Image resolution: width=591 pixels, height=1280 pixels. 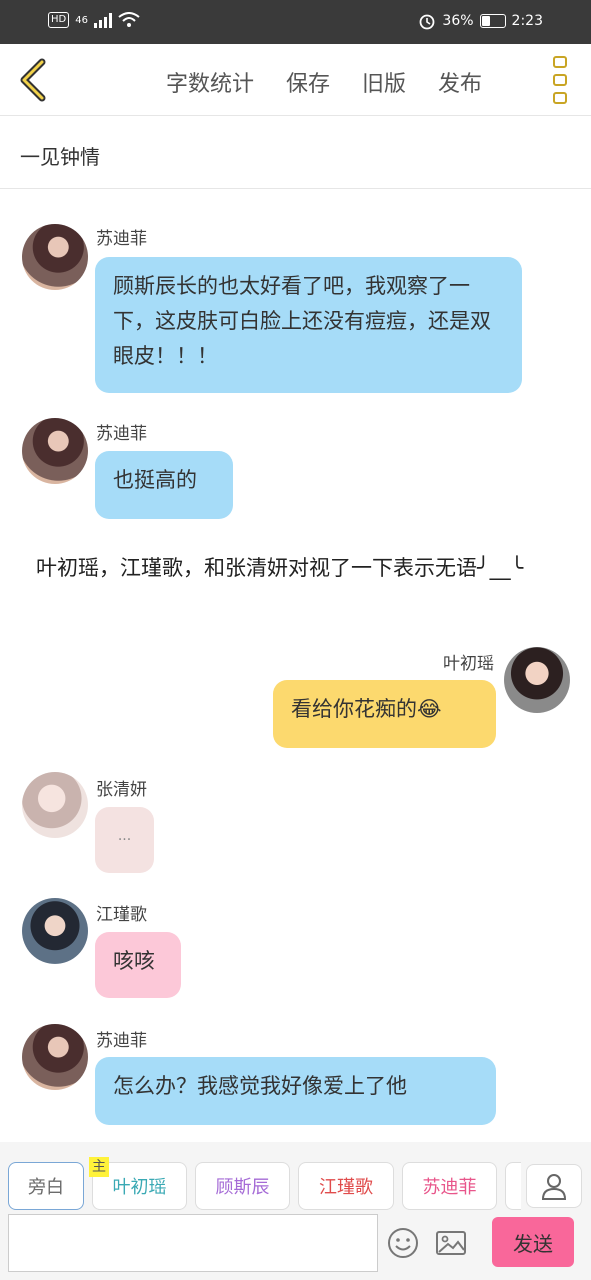 I want to click on role-tab: 江瑾歌, so click(x=346, y=1186).